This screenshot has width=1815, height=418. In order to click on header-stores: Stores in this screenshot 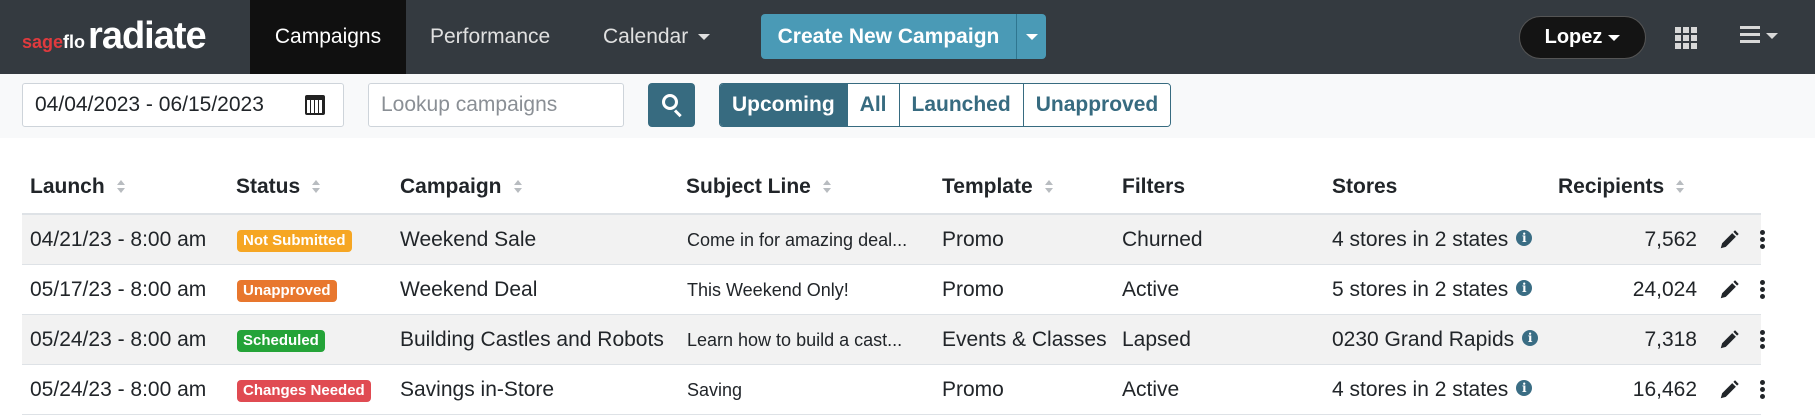, I will do `click(1365, 186)`.